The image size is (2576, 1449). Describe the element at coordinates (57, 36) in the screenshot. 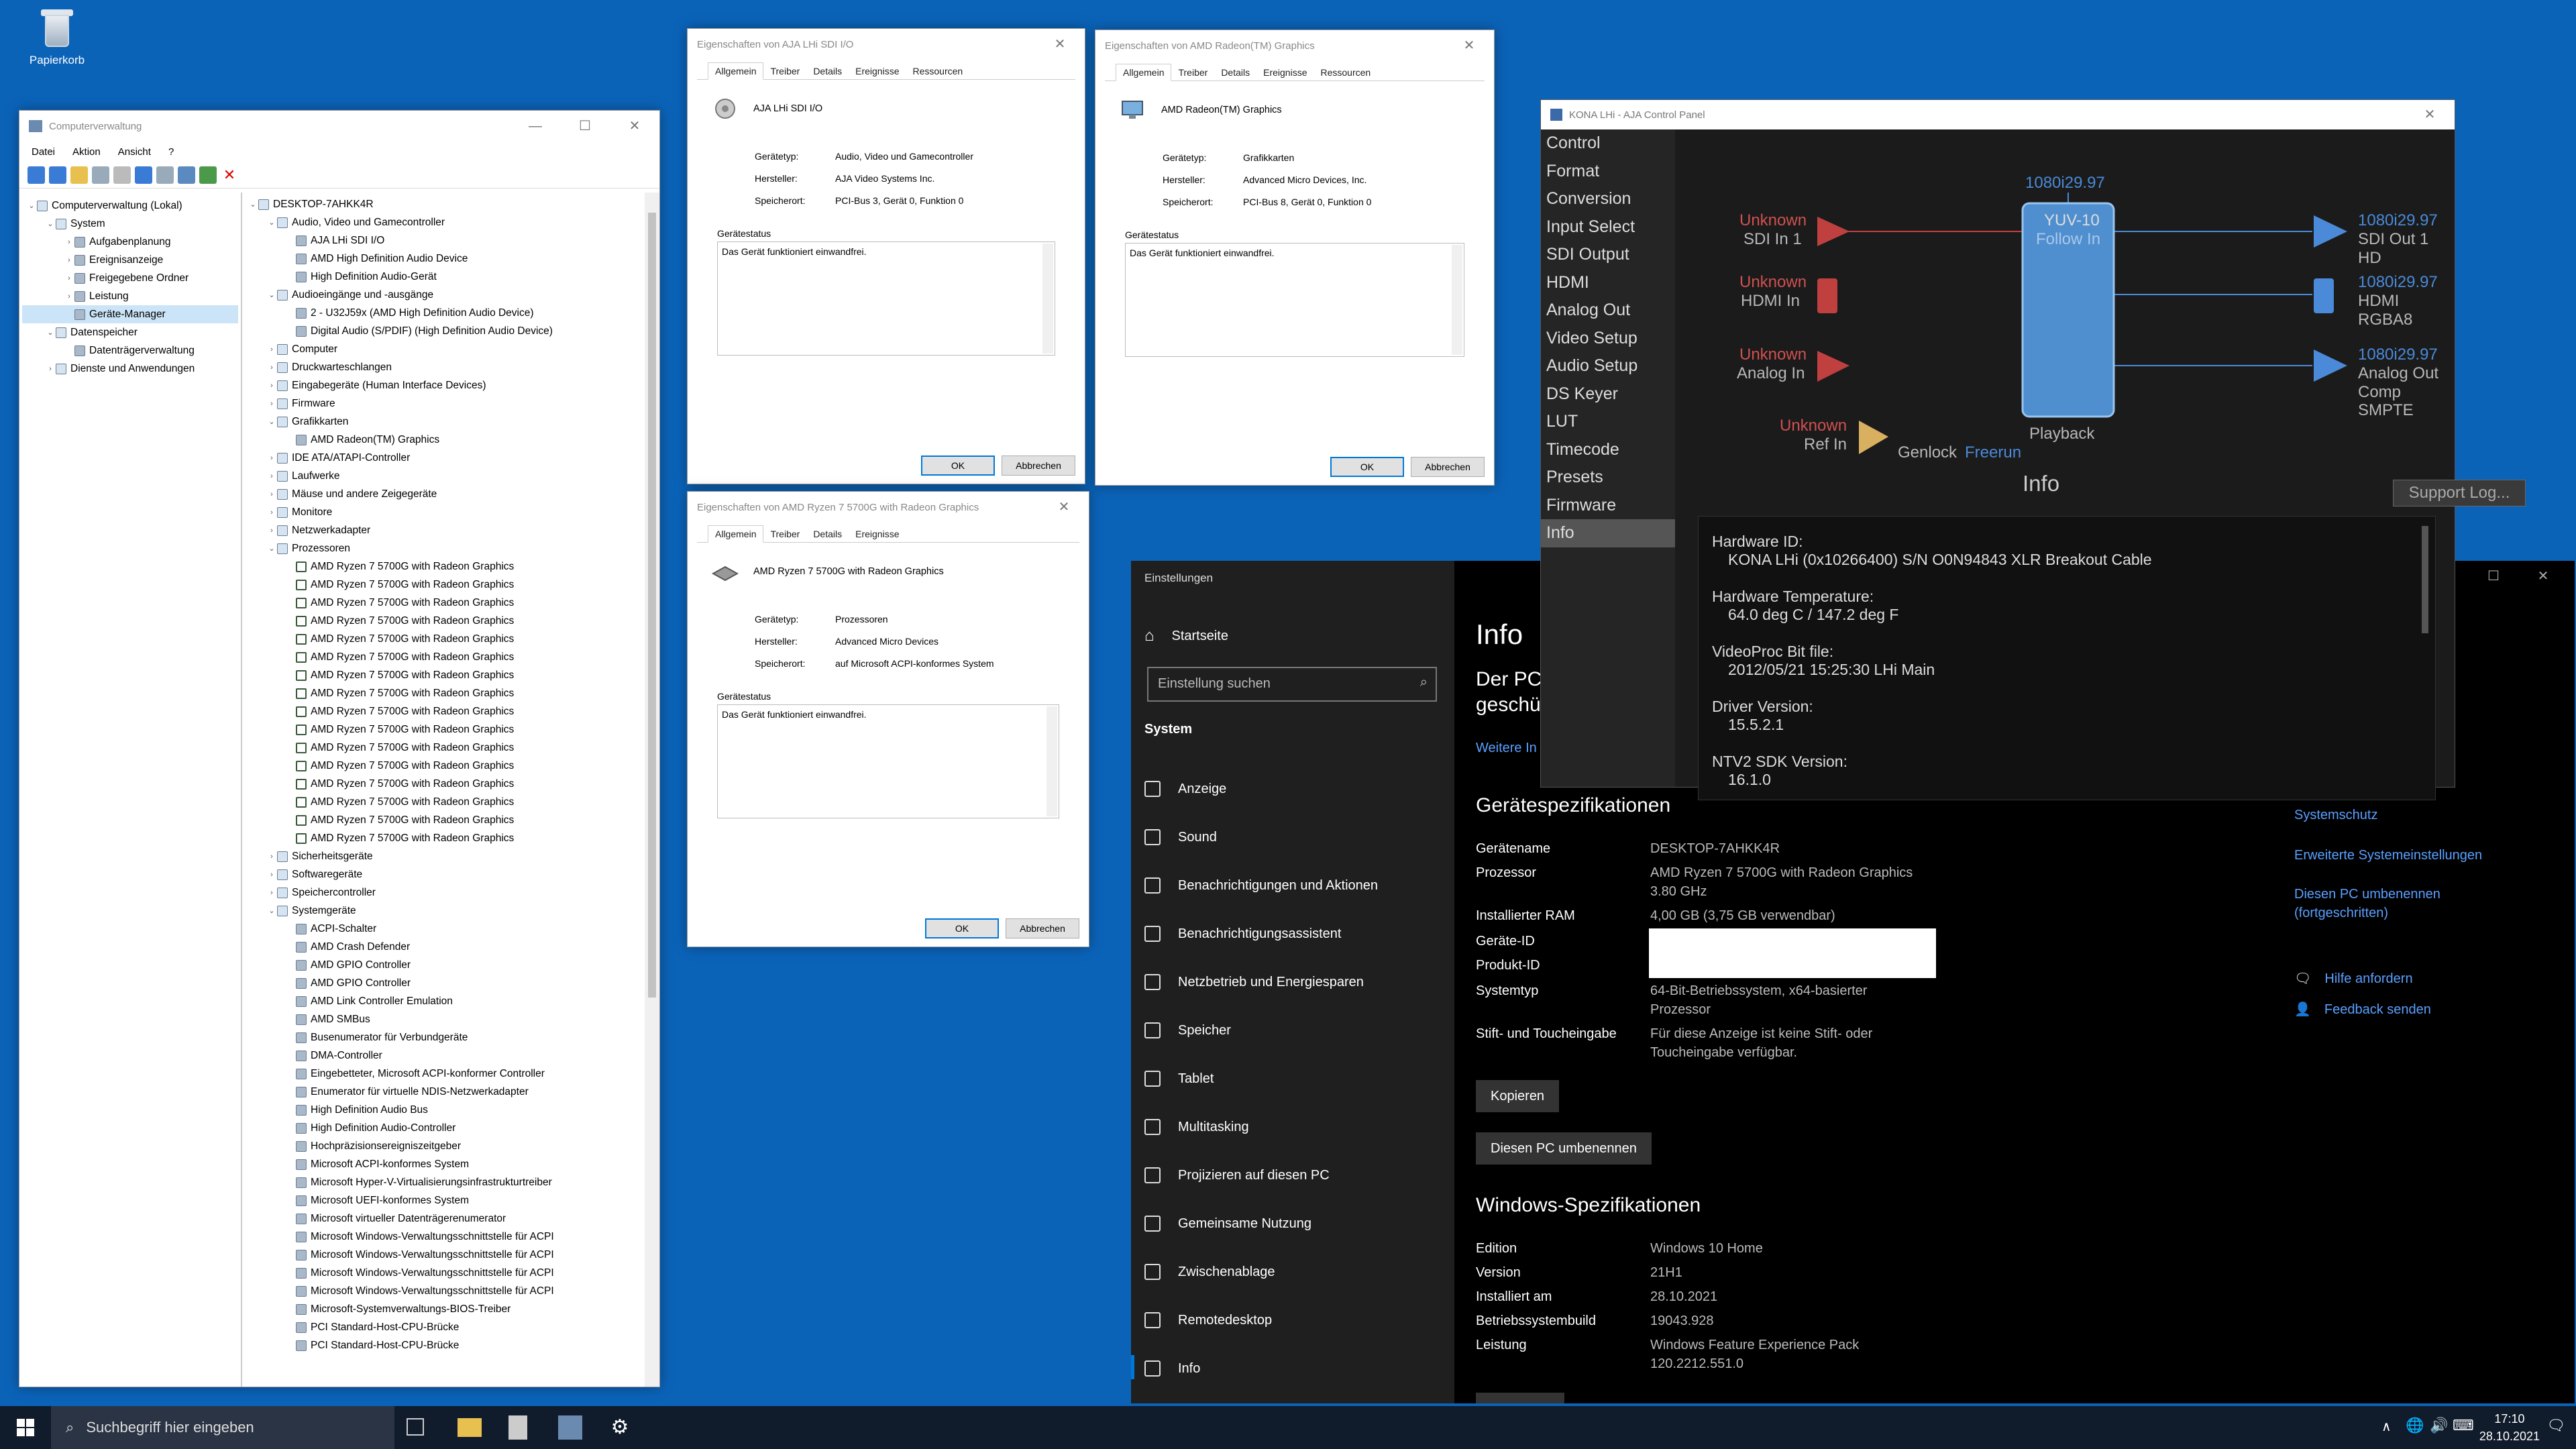

I see `recycle-bin-desktop-icon: Papierkorb` at that location.